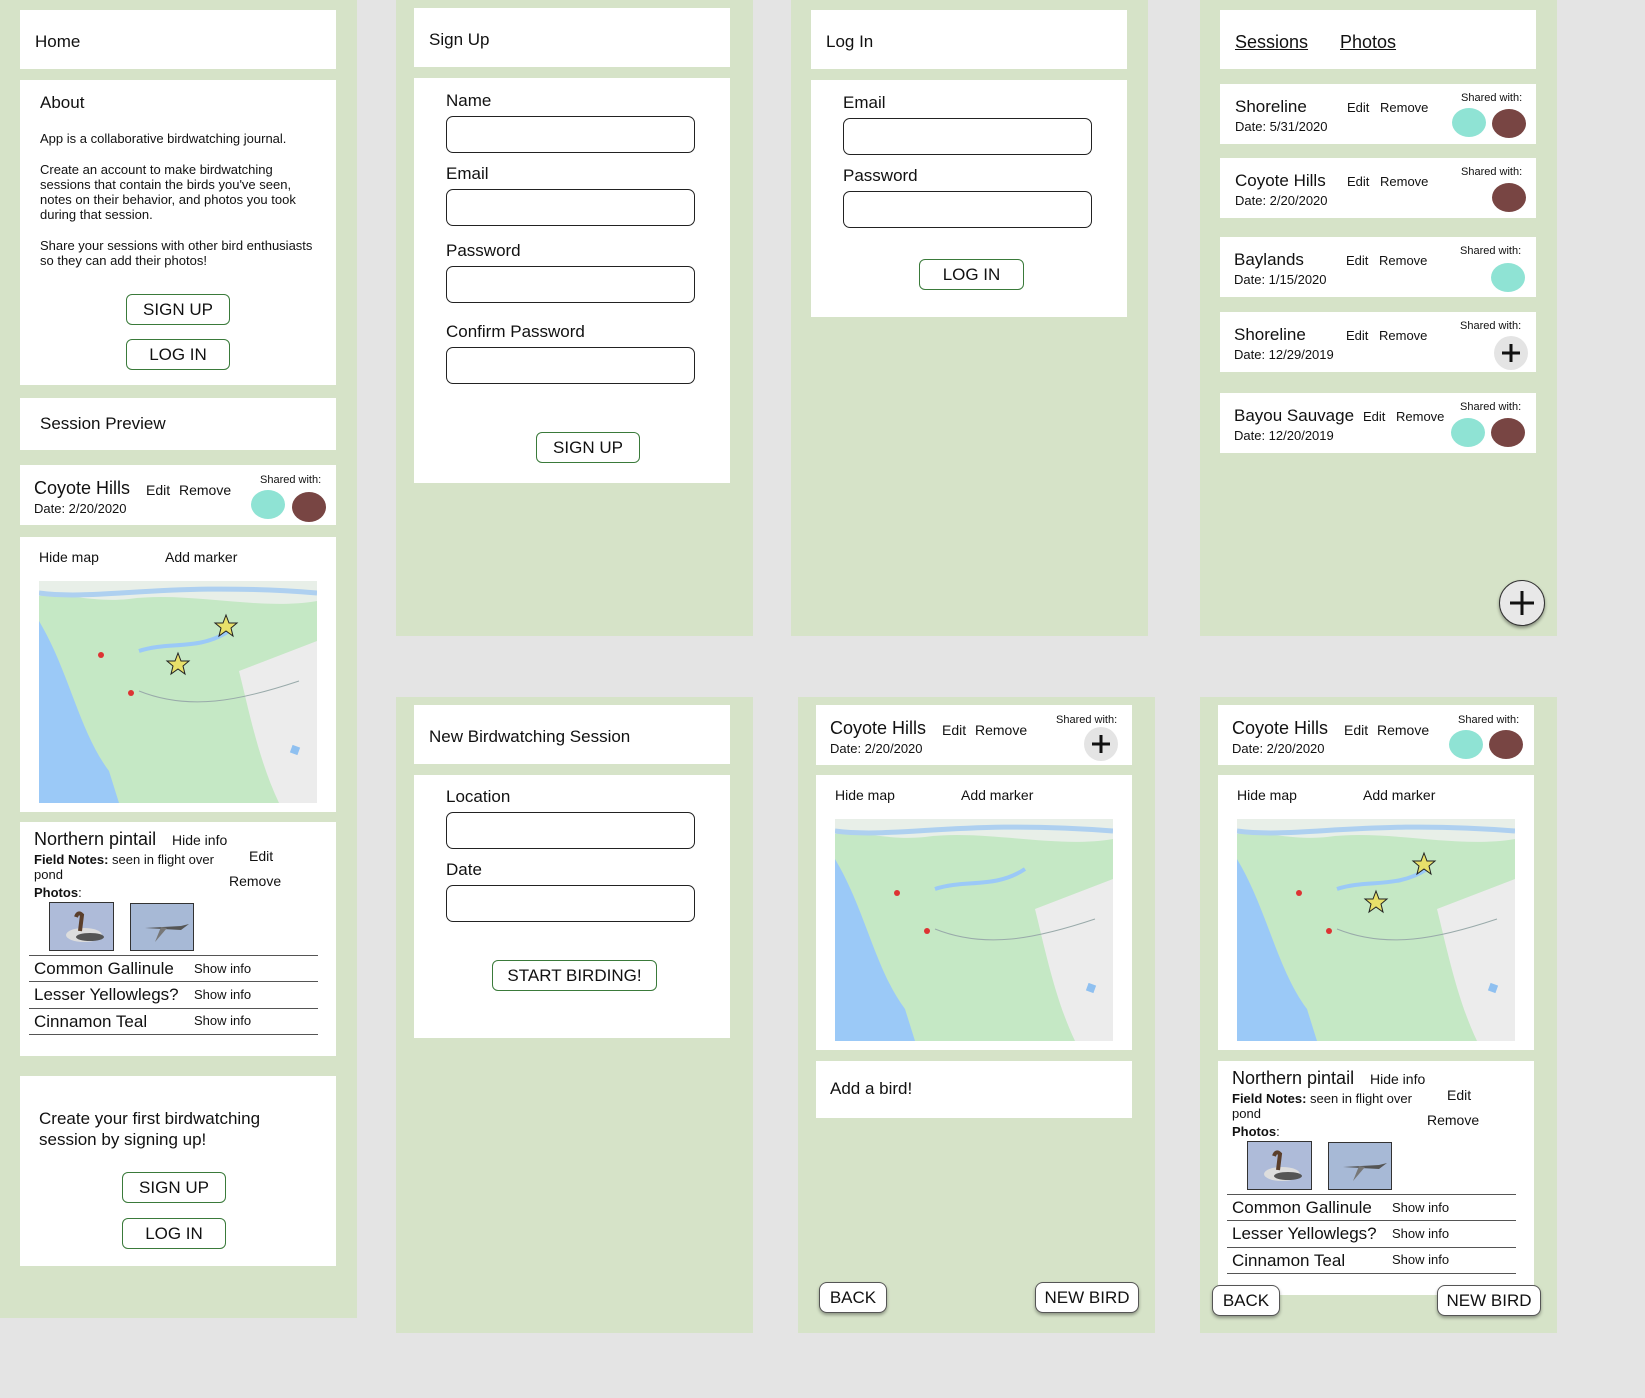 The height and width of the screenshot is (1398, 1645). I want to click on tab-sessions: Sessions, so click(1271, 42).